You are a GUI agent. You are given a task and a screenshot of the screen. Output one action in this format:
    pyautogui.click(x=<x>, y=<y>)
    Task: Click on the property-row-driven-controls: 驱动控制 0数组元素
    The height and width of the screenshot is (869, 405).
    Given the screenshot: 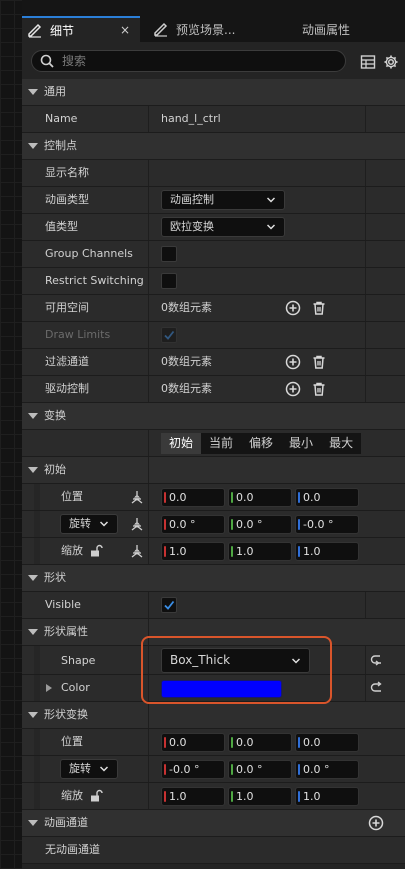 What is the action you would take?
    pyautogui.click(x=213, y=389)
    